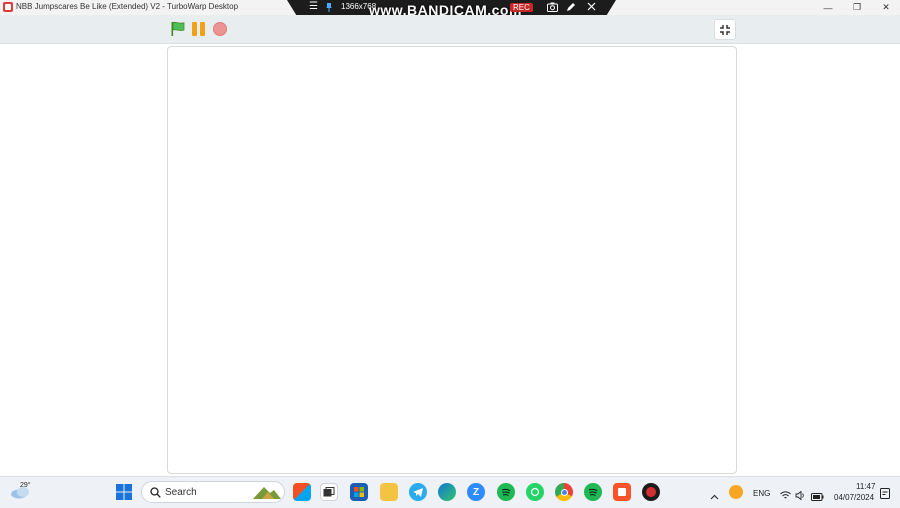 The width and height of the screenshot is (900, 508). Describe the element at coordinates (571, 8) in the screenshot. I see `pencil-icon` at that location.